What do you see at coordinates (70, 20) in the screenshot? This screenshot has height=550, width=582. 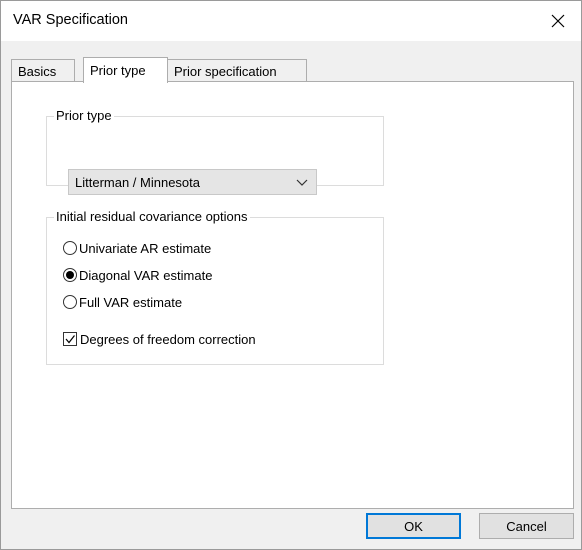 I see `window-title: VAR Specification` at bounding box center [70, 20].